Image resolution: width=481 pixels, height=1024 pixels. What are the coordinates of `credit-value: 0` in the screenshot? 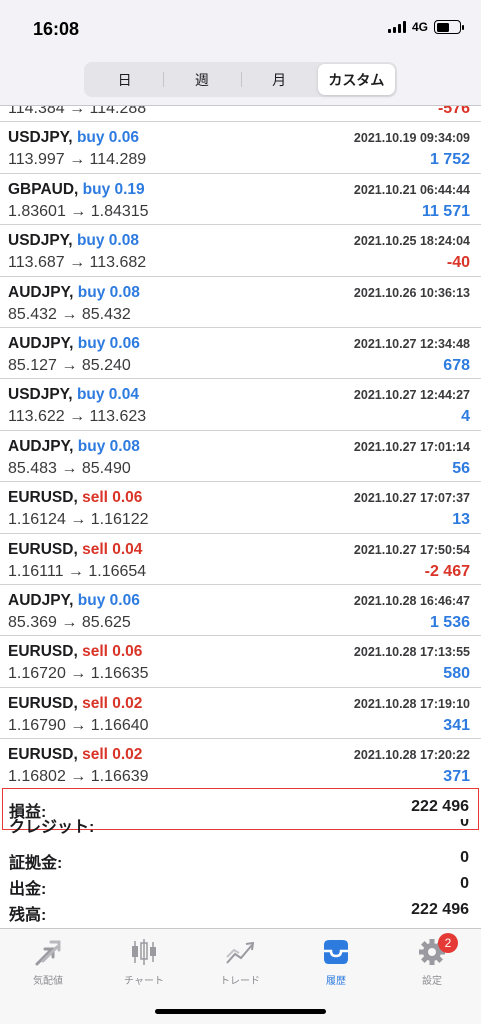 It's located at (464, 824).